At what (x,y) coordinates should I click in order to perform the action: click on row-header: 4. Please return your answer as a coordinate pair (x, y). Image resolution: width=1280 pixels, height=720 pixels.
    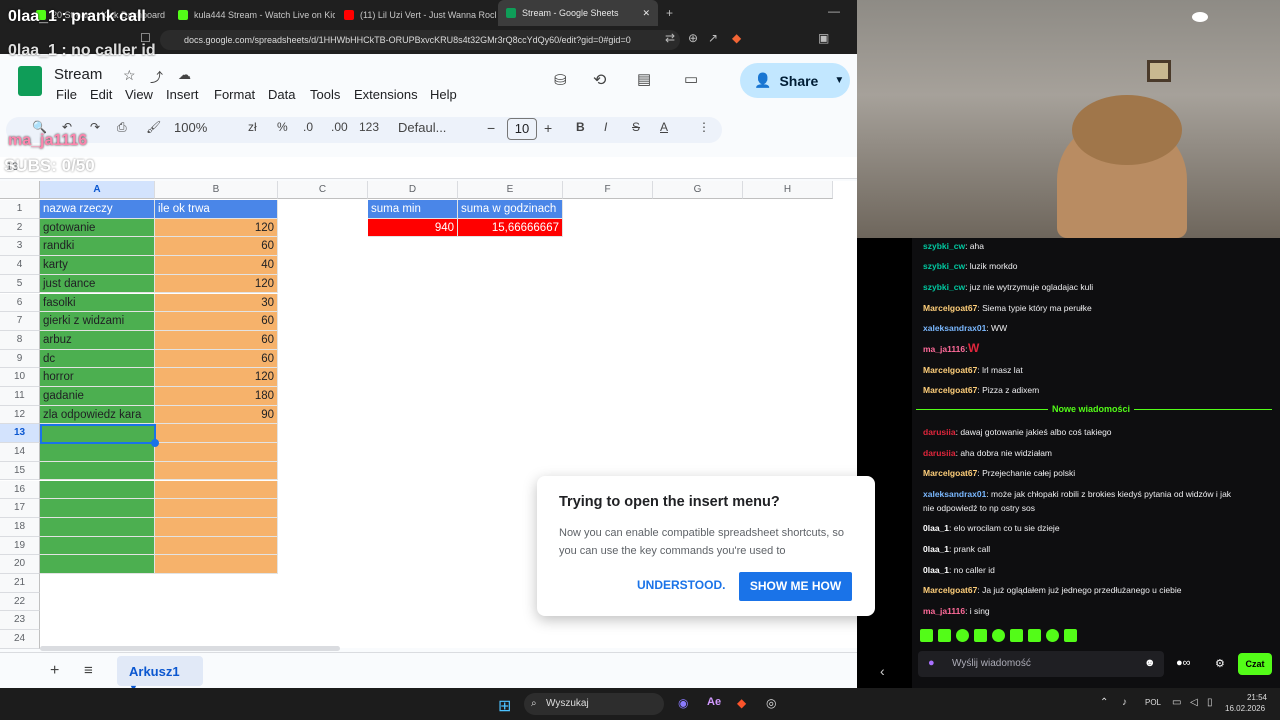
    Looking at the image, I should click on (20, 265).